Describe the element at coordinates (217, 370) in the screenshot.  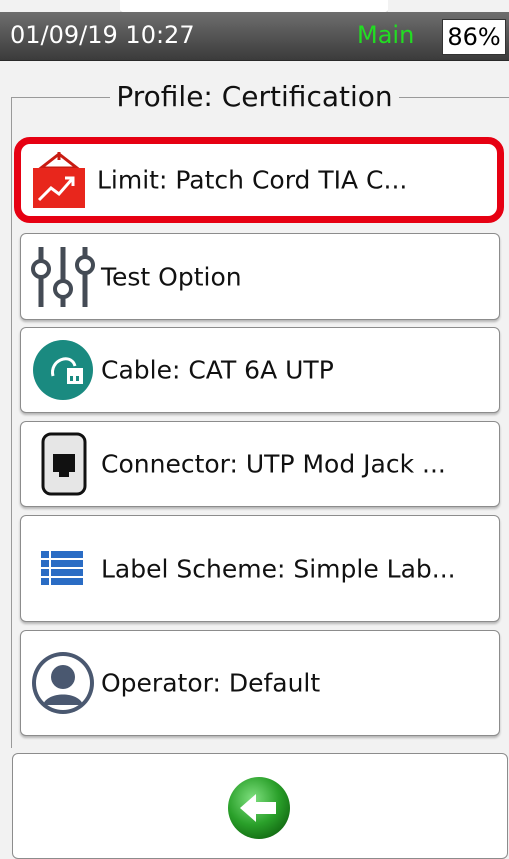
I see `menu-item-label: Cable: CAT 6A UTP` at that location.